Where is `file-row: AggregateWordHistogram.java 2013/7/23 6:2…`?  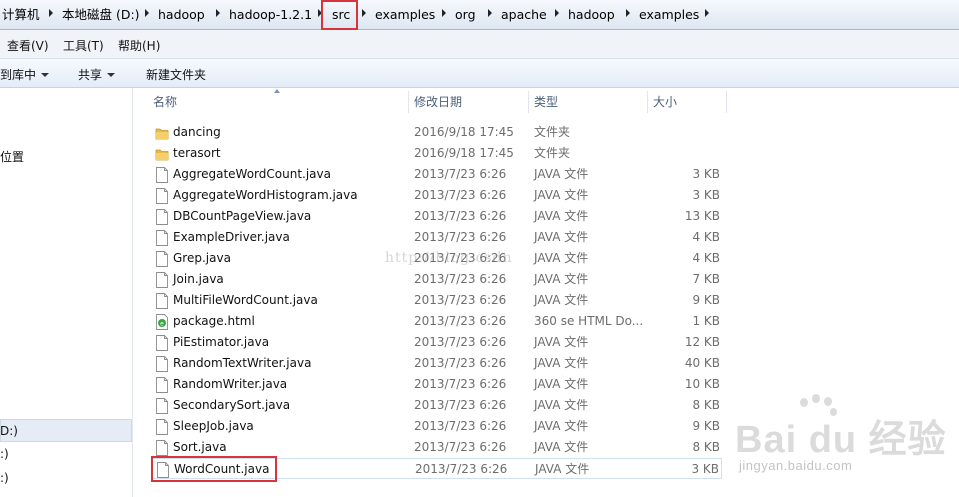 file-row: AggregateWordHistogram.java 2013/7/23 6:2… is located at coordinates (437, 195).